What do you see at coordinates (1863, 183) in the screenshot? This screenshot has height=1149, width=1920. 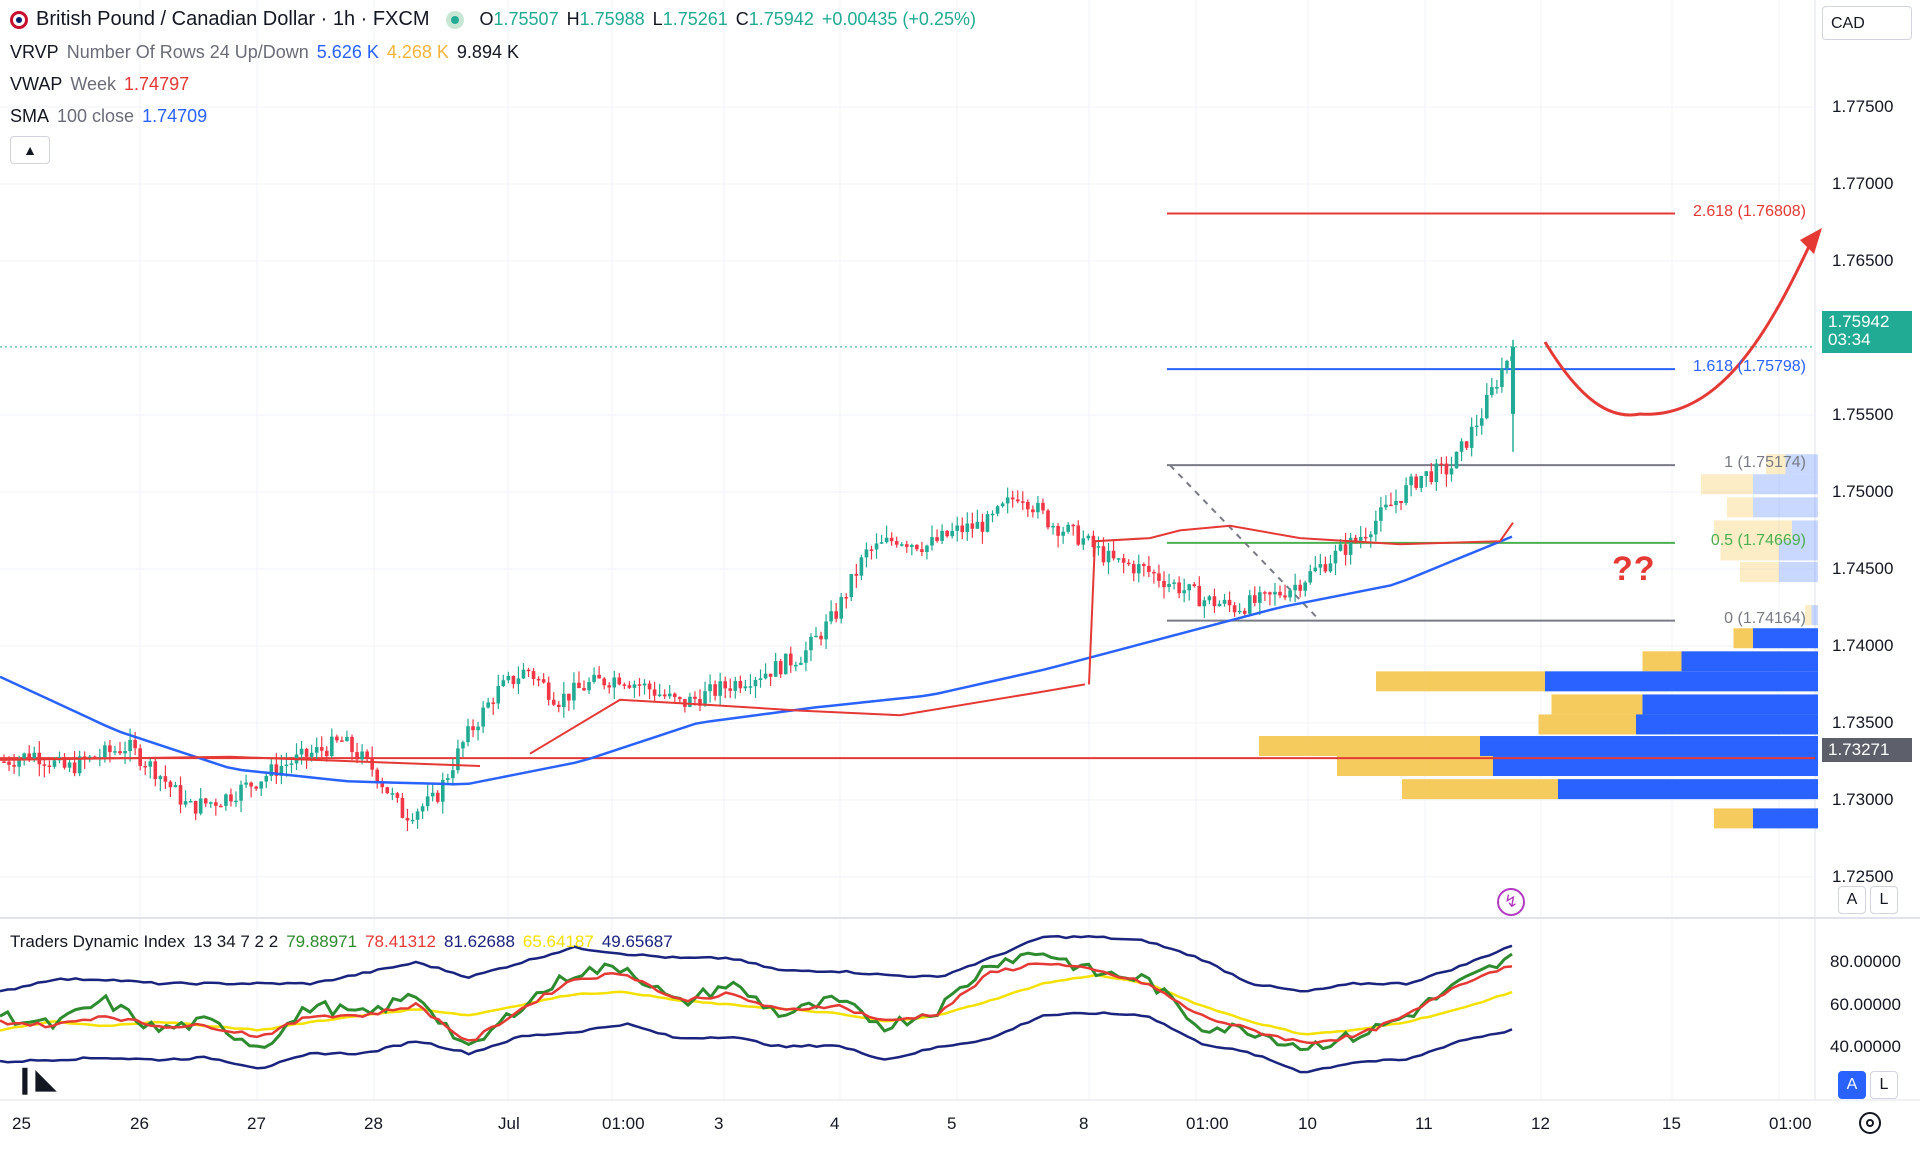 I see `price-axis-tick: 1.77000` at bounding box center [1863, 183].